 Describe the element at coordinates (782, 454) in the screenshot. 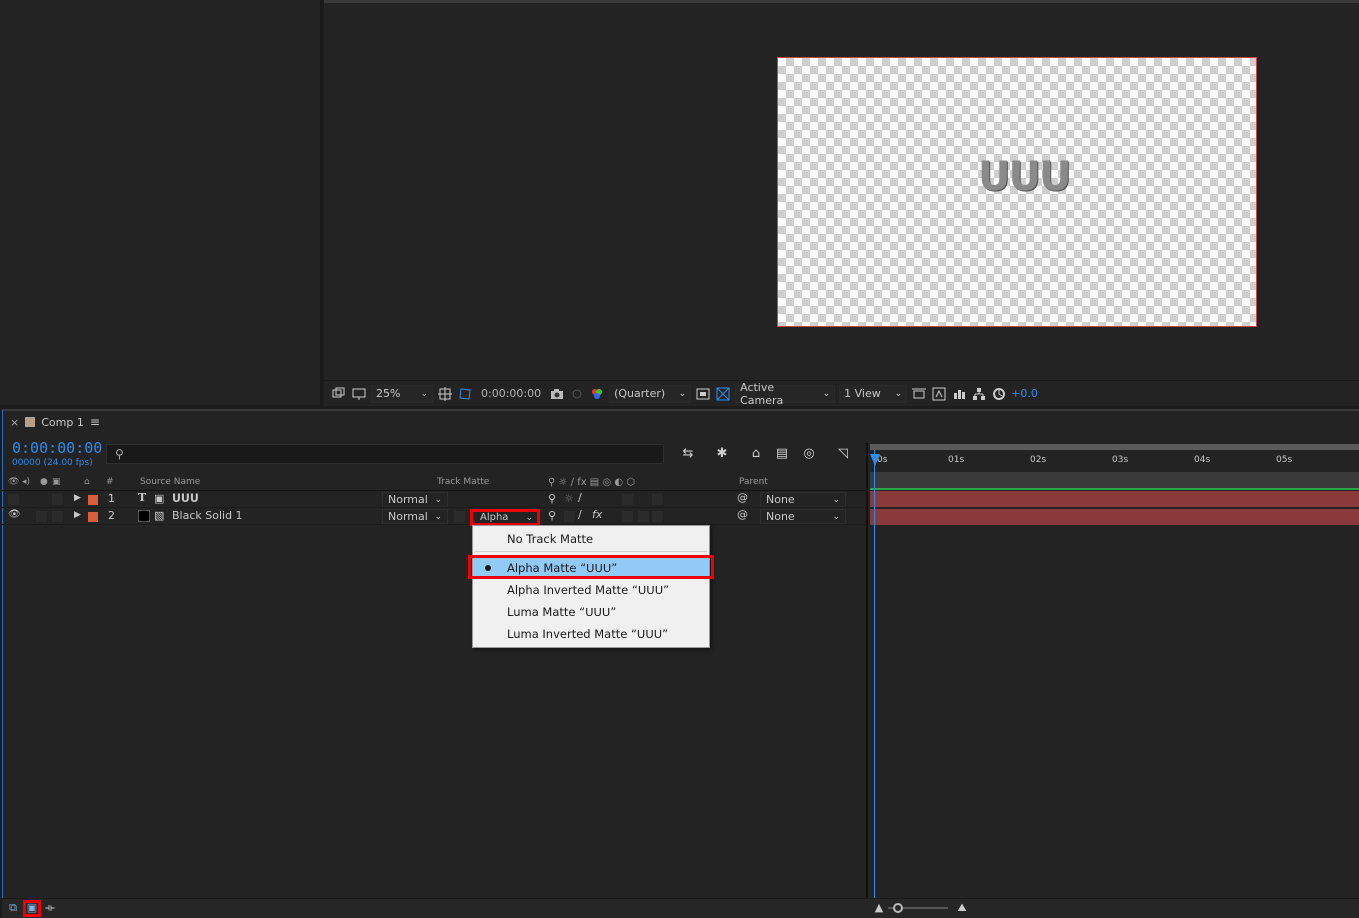

I see `frame-blending-icon: ▤` at that location.